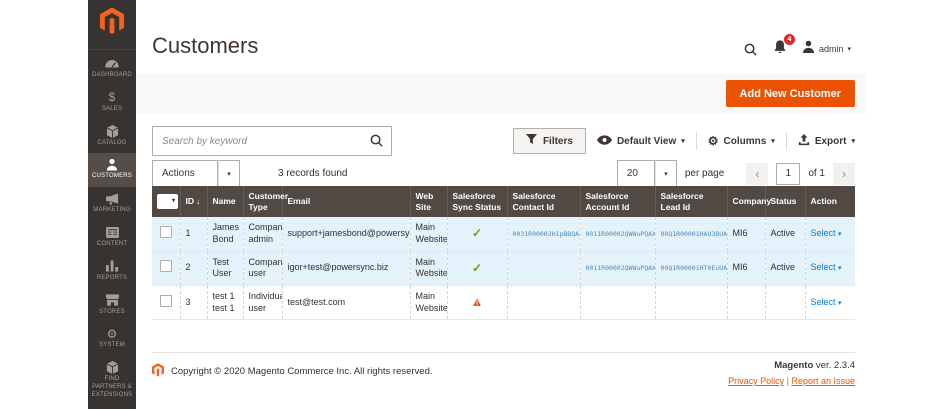 The width and height of the screenshot is (950, 409). What do you see at coordinates (829, 202) in the screenshot?
I see `column-header-action: Action` at bounding box center [829, 202].